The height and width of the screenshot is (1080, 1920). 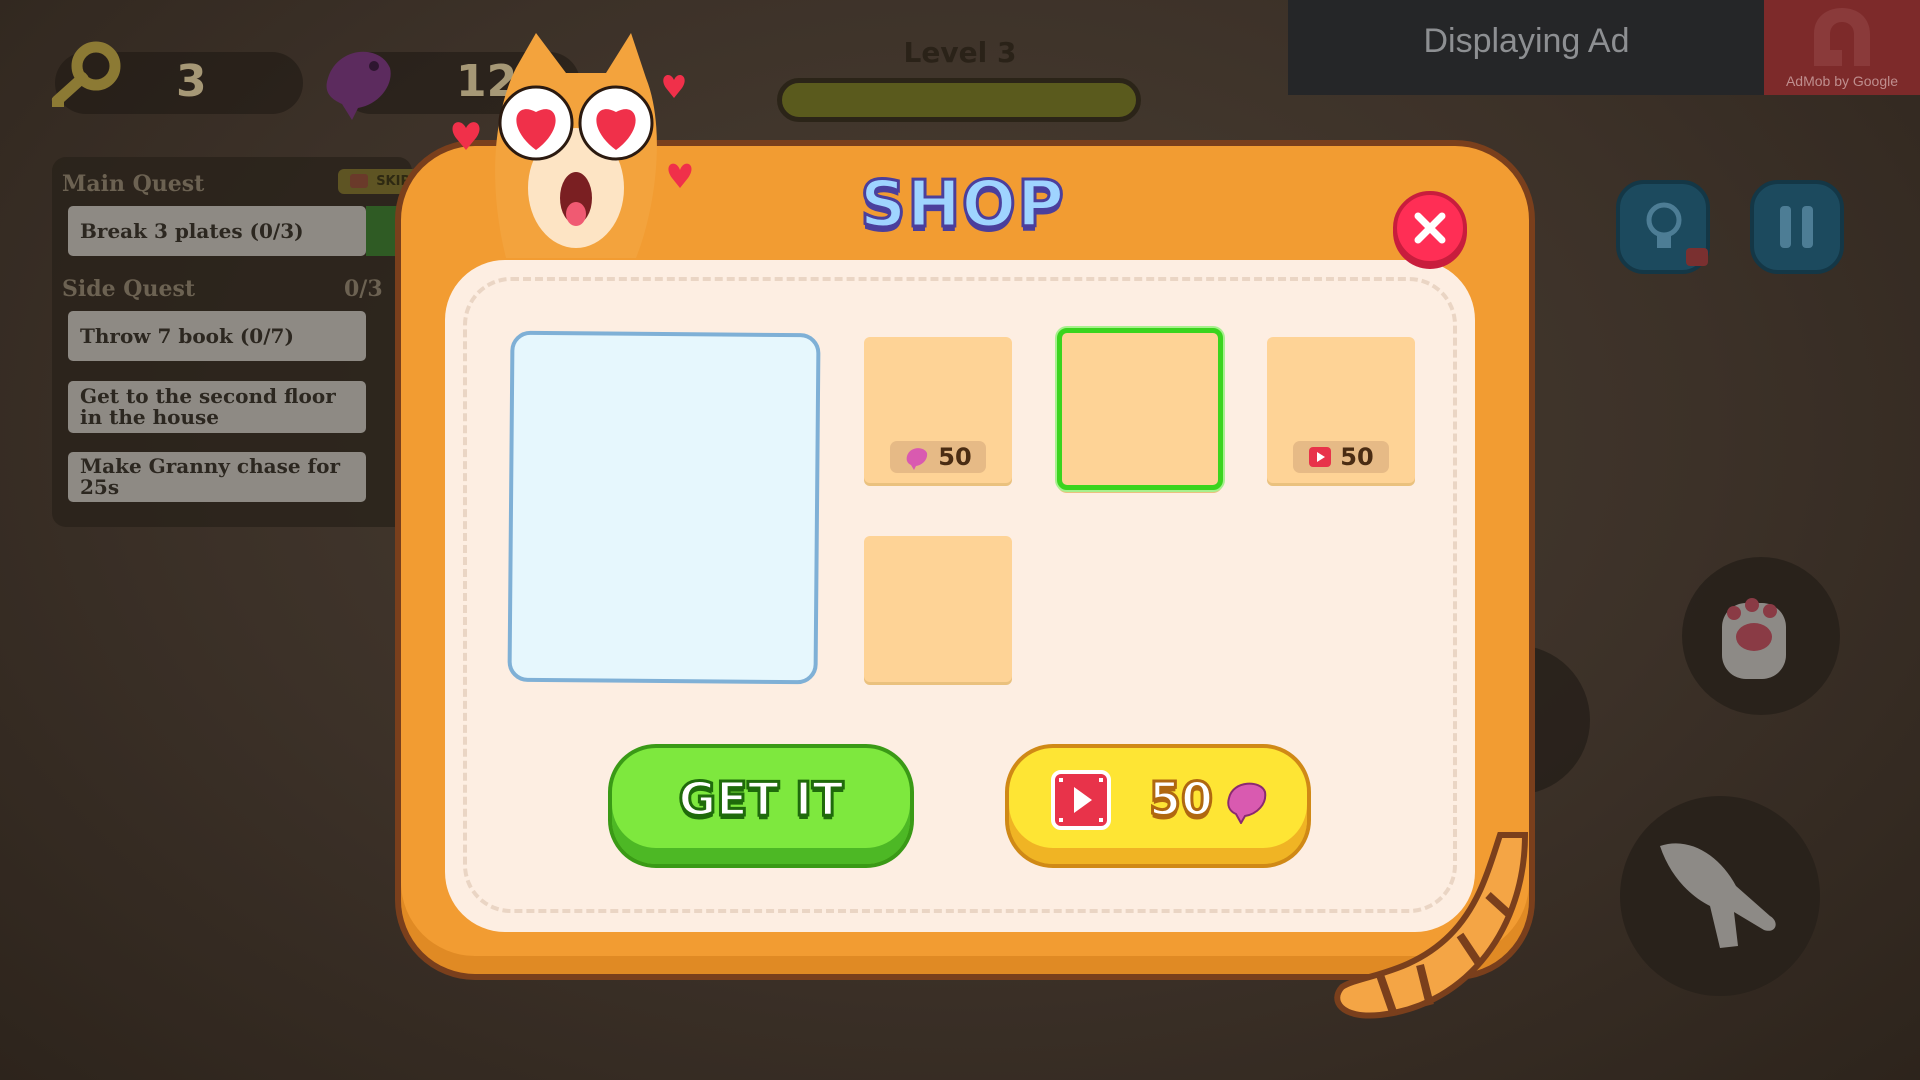 What do you see at coordinates (1526, 41) in the screenshot?
I see `ad-banner-text: Displaying Ad` at bounding box center [1526, 41].